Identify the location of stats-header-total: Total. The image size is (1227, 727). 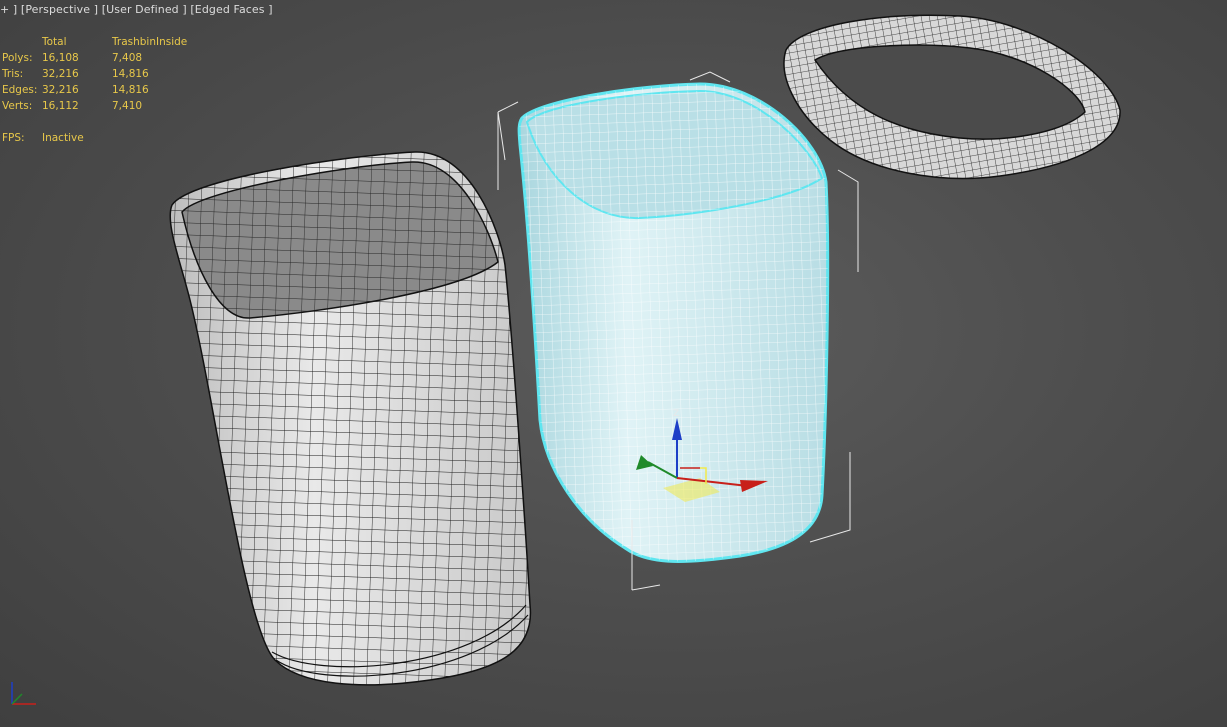
(54, 42).